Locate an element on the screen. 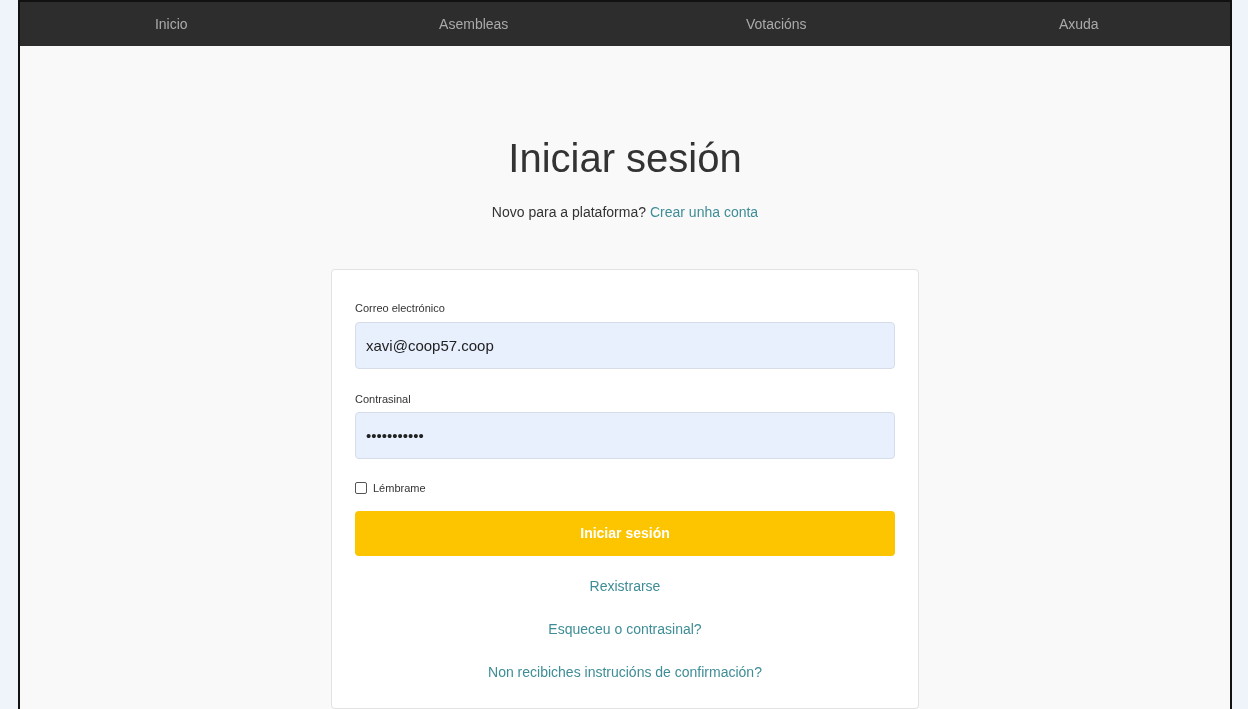  email-input: xavi@coop57.coop is located at coordinates (625, 345).